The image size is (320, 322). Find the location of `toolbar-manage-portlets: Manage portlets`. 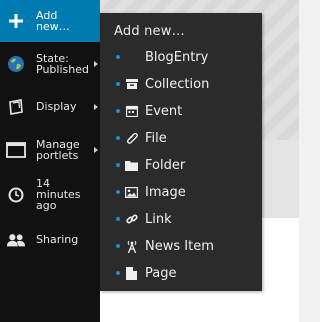

toolbar-manage-portlets: Manage portlets is located at coordinates (50, 149).